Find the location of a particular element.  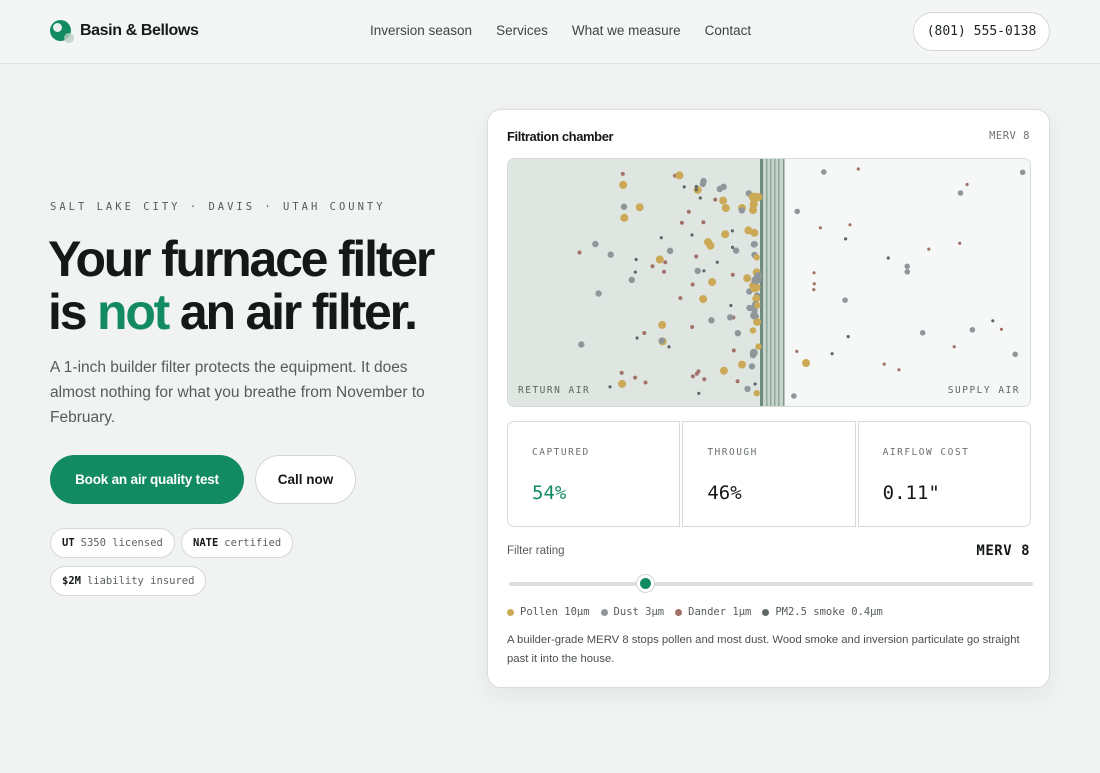

location-eyebrow: SALT LAKE CITY · DAVIS · UTAH COUNTY is located at coordinates (218, 207).